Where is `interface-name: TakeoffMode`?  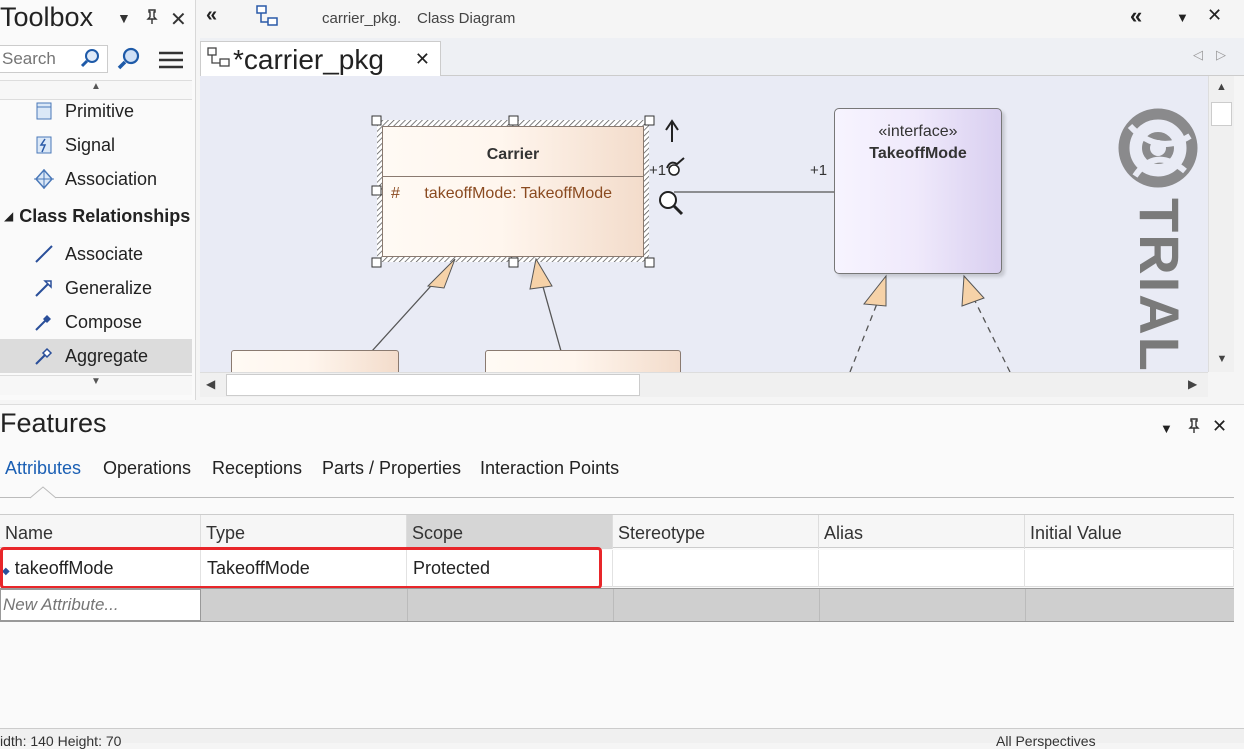
interface-name: TakeoffMode is located at coordinates (918, 153).